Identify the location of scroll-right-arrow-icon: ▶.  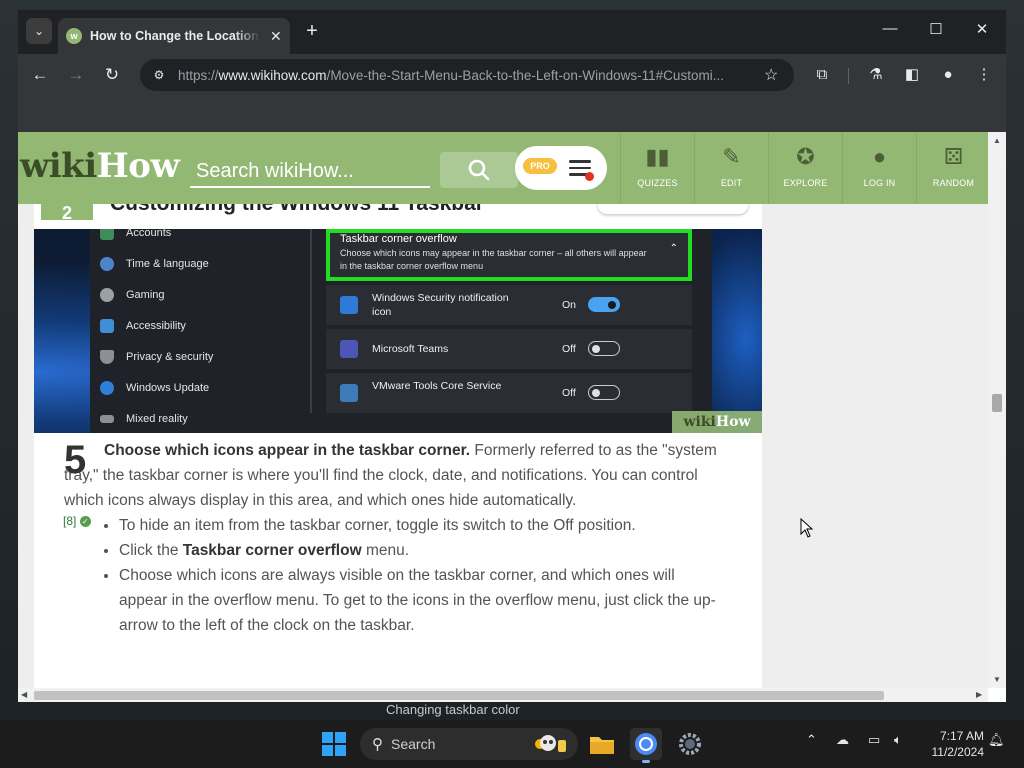
(979, 694).